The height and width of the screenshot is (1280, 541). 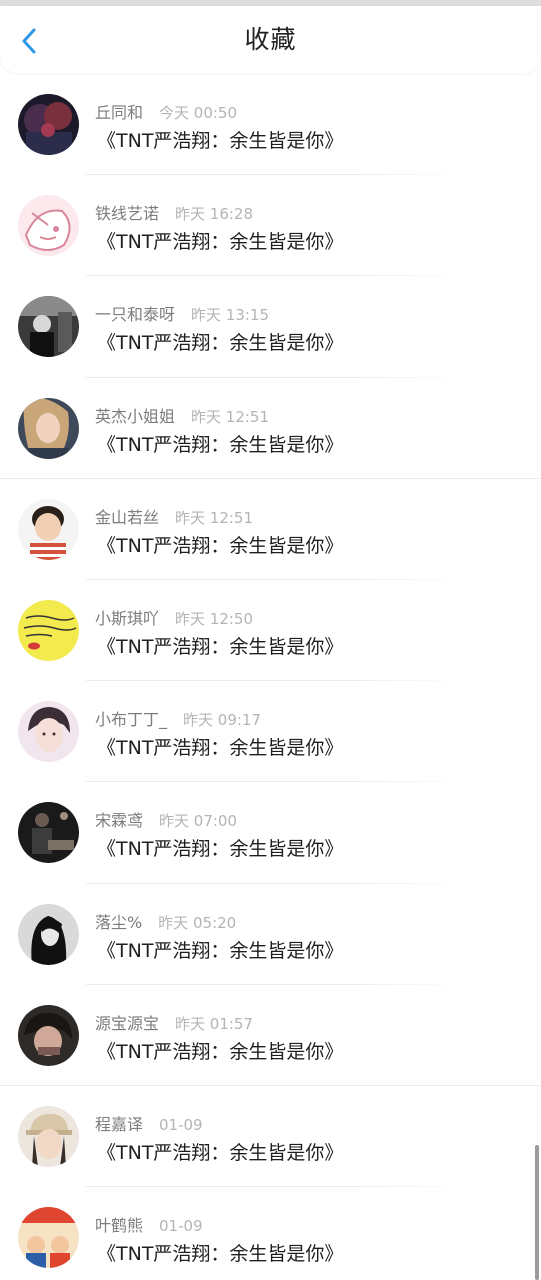 I want to click on username: 丘同和, so click(x=119, y=112).